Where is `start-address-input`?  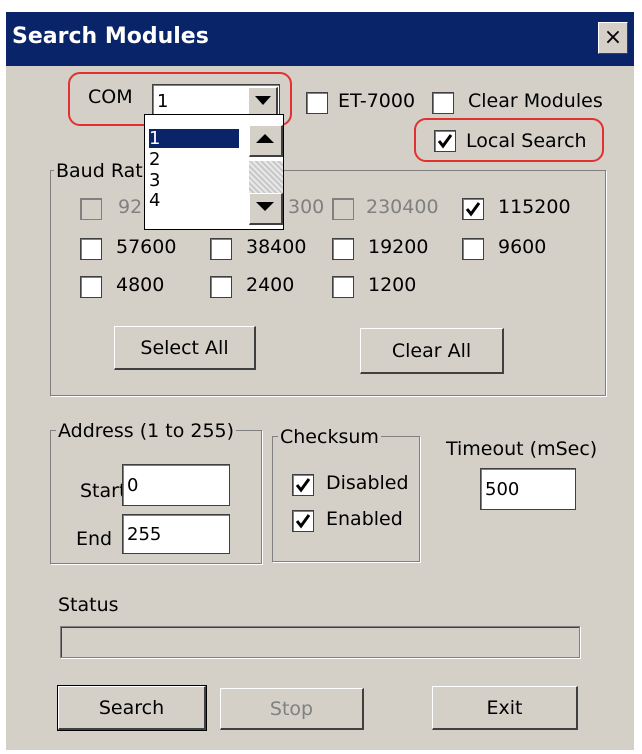 start-address-input is located at coordinates (176, 485).